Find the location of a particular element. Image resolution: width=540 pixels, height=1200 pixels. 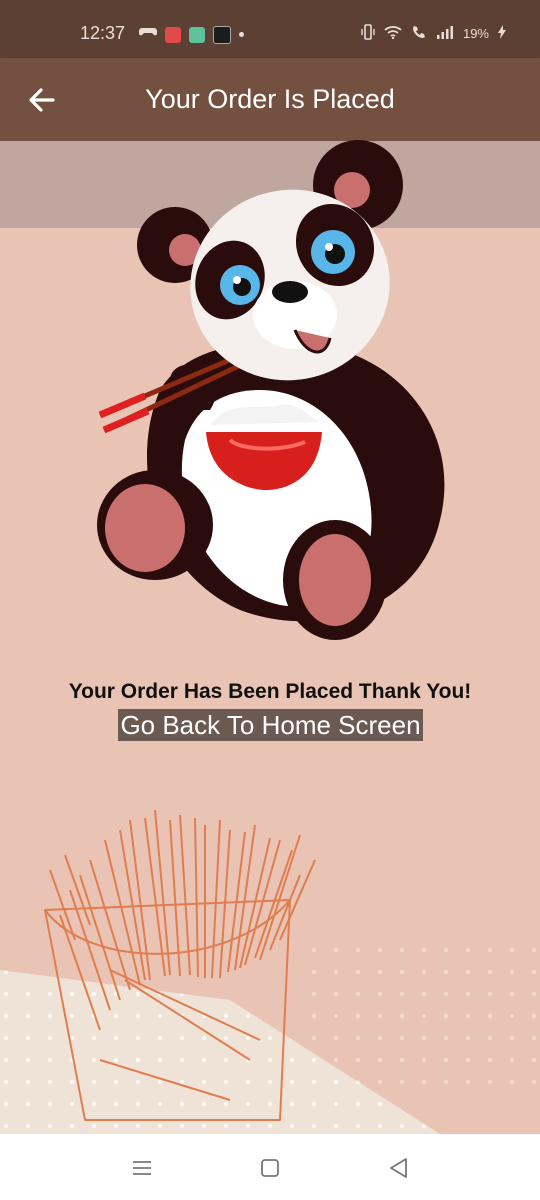

battery-charging-icon is located at coordinates (502, 33).